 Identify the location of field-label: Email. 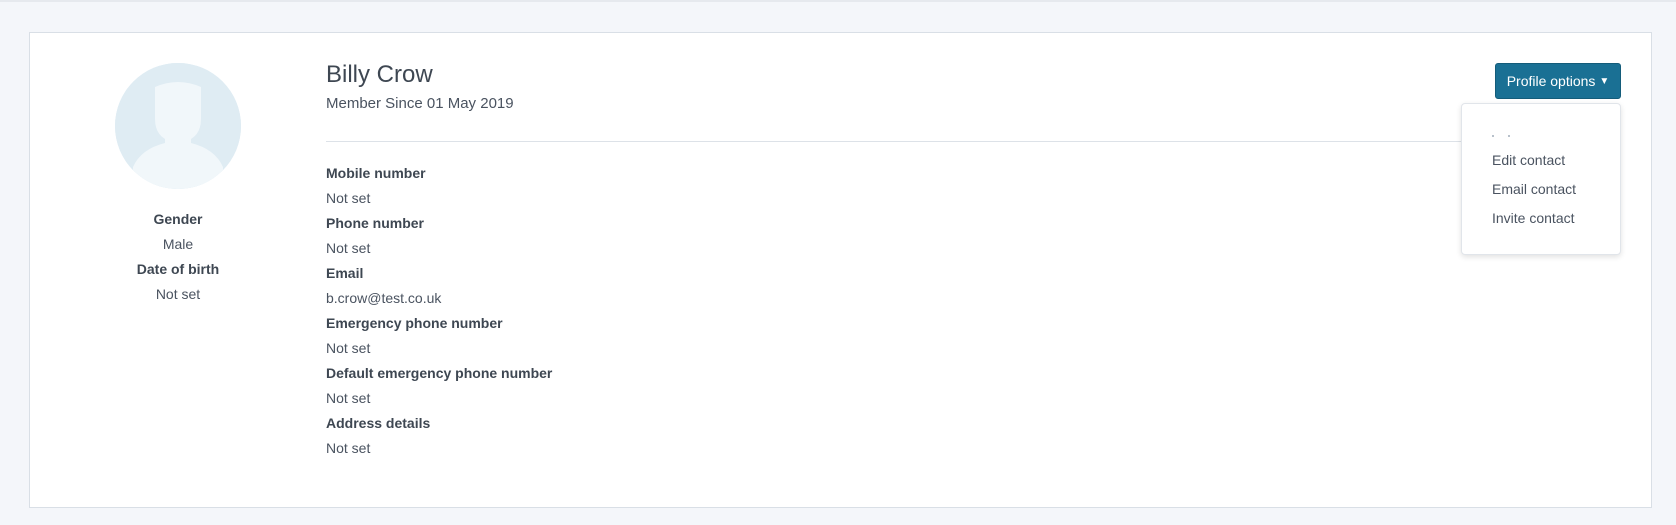
(345, 273).